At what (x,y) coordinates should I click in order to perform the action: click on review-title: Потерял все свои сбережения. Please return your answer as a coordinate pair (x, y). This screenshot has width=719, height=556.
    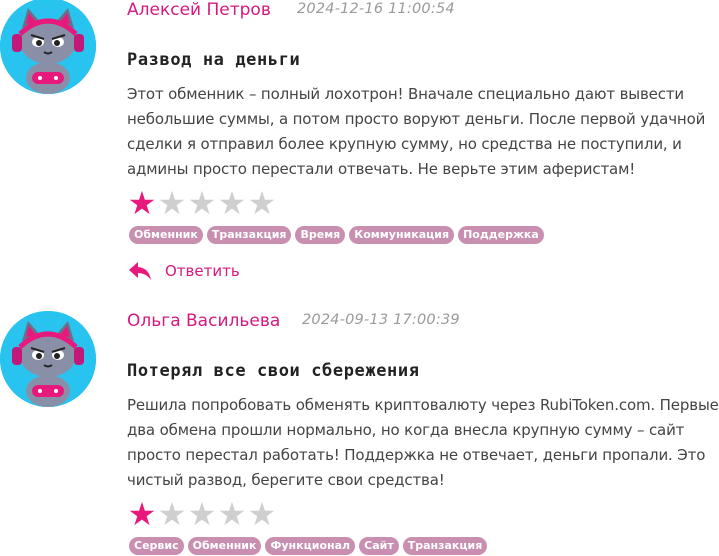
    Looking at the image, I should click on (273, 371).